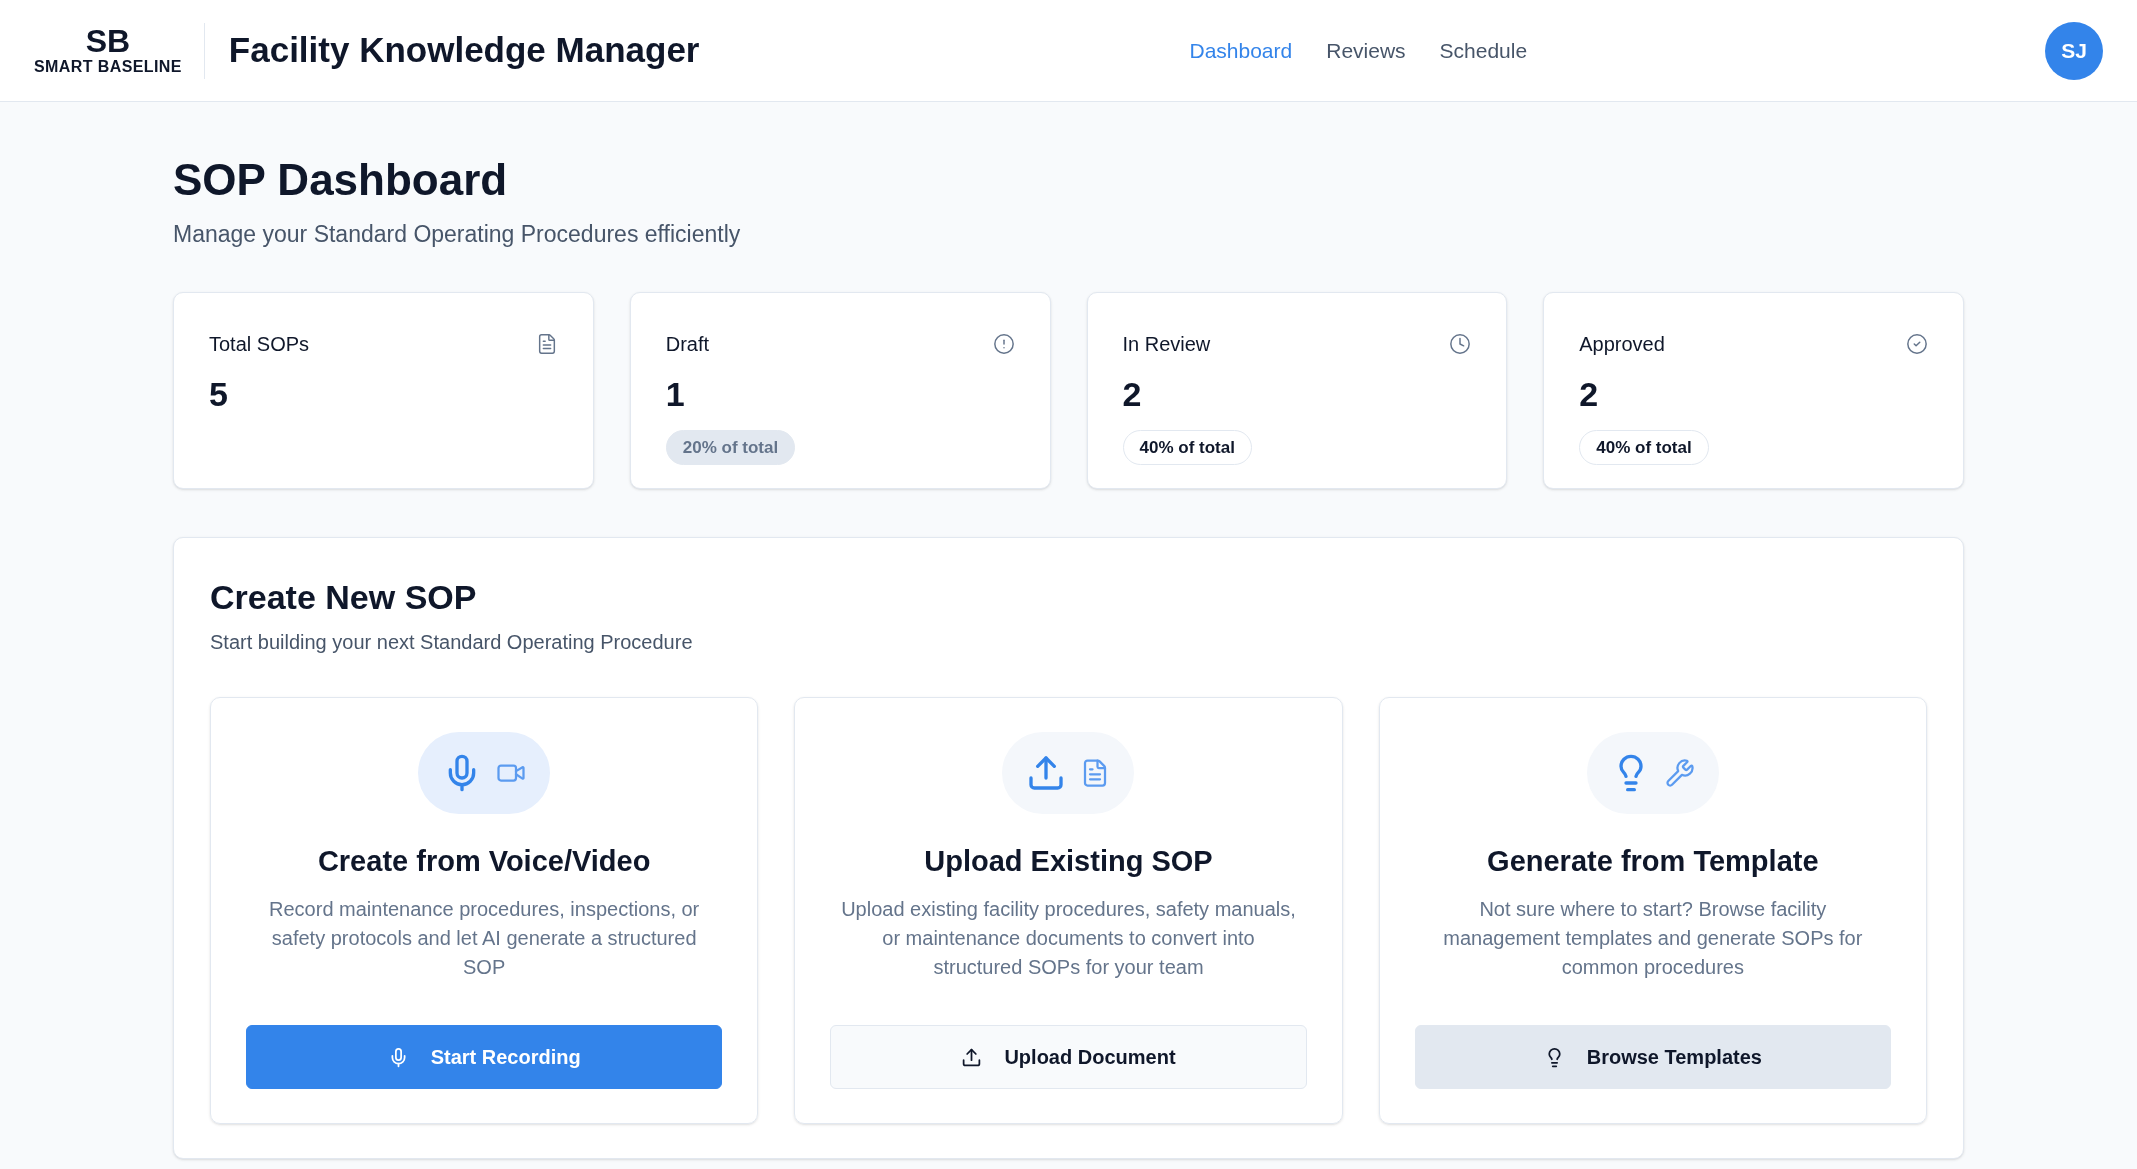 This screenshot has width=2137, height=1169. I want to click on nav-link: Reviews, so click(1366, 50).